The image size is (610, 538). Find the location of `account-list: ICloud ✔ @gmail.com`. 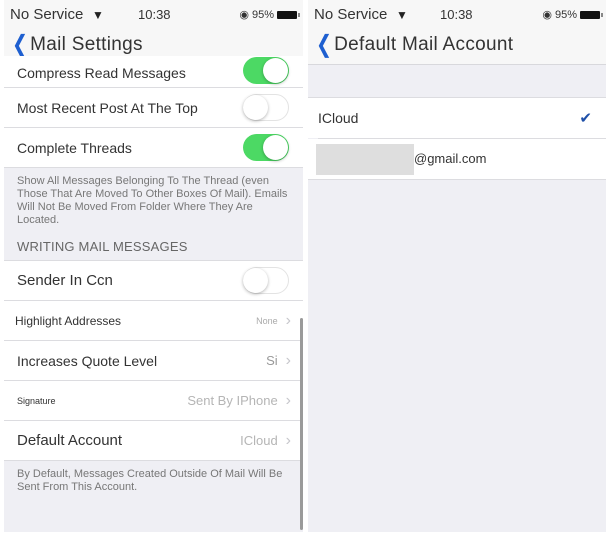

account-list: ICloud ✔ @gmail.com is located at coordinates (457, 138).